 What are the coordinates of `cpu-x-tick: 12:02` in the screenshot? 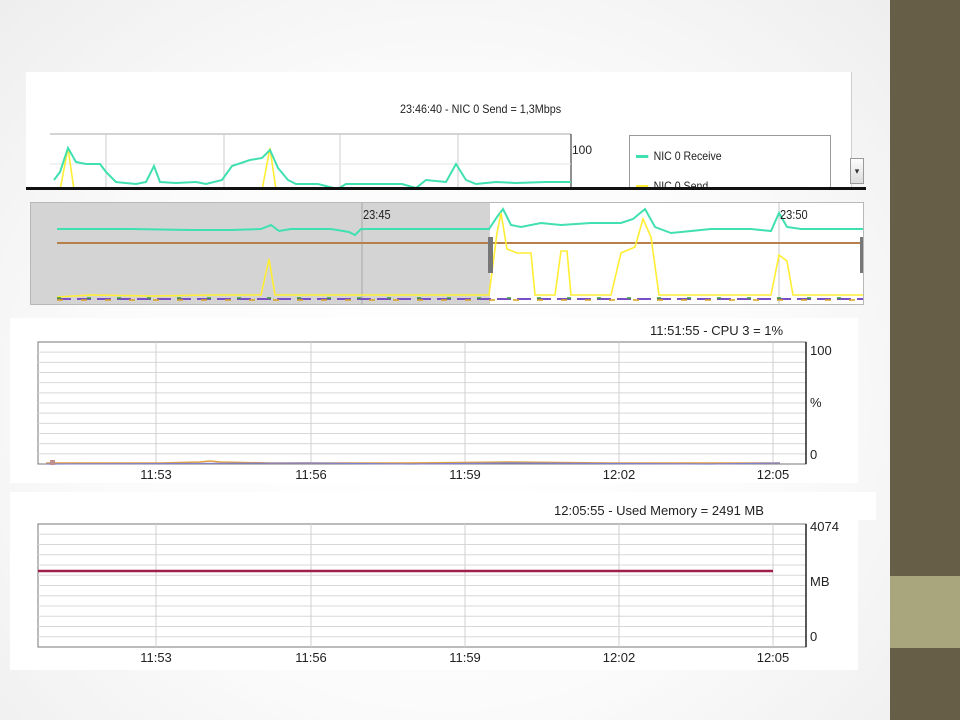 It's located at (619, 474).